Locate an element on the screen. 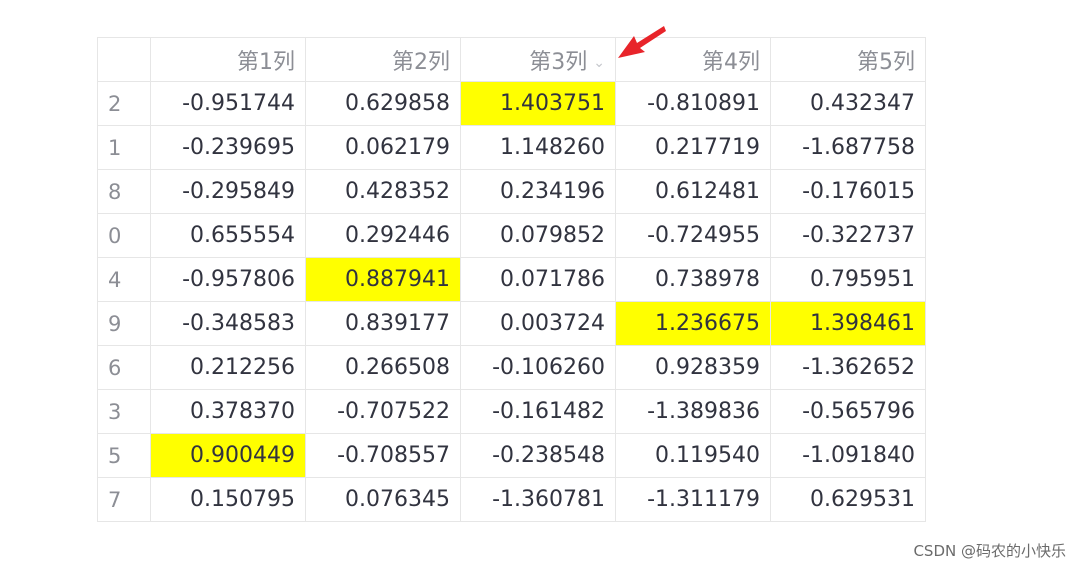  table-cell: -0.708557 is located at coordinates (383, 455).